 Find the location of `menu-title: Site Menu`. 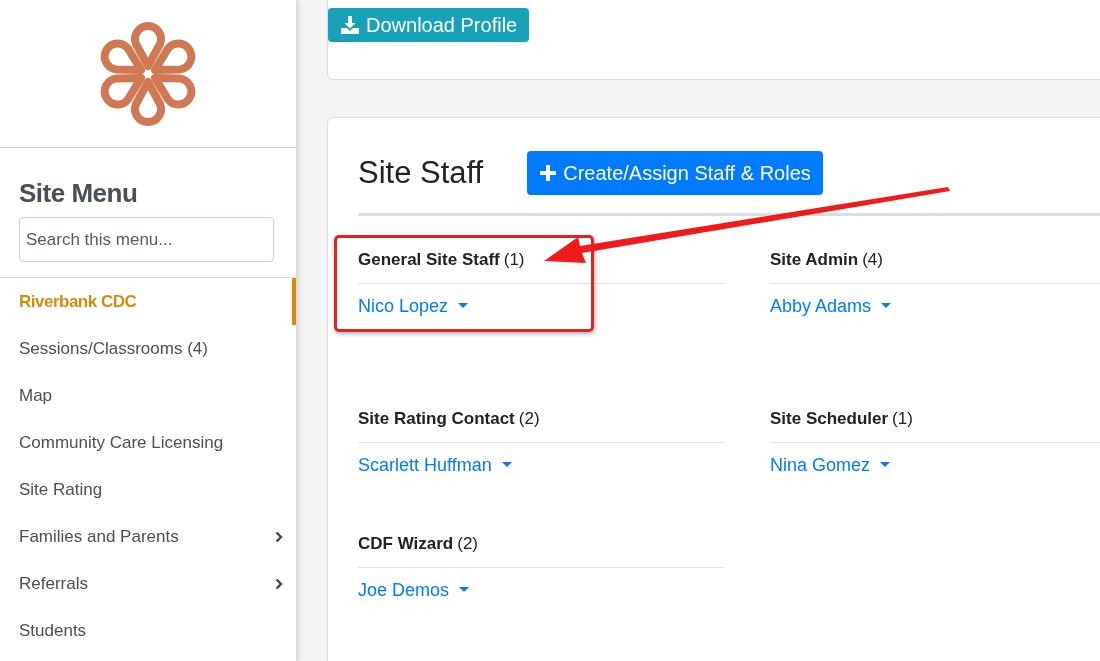

menu-title: Site Menu is located at coordinates (79, 193).